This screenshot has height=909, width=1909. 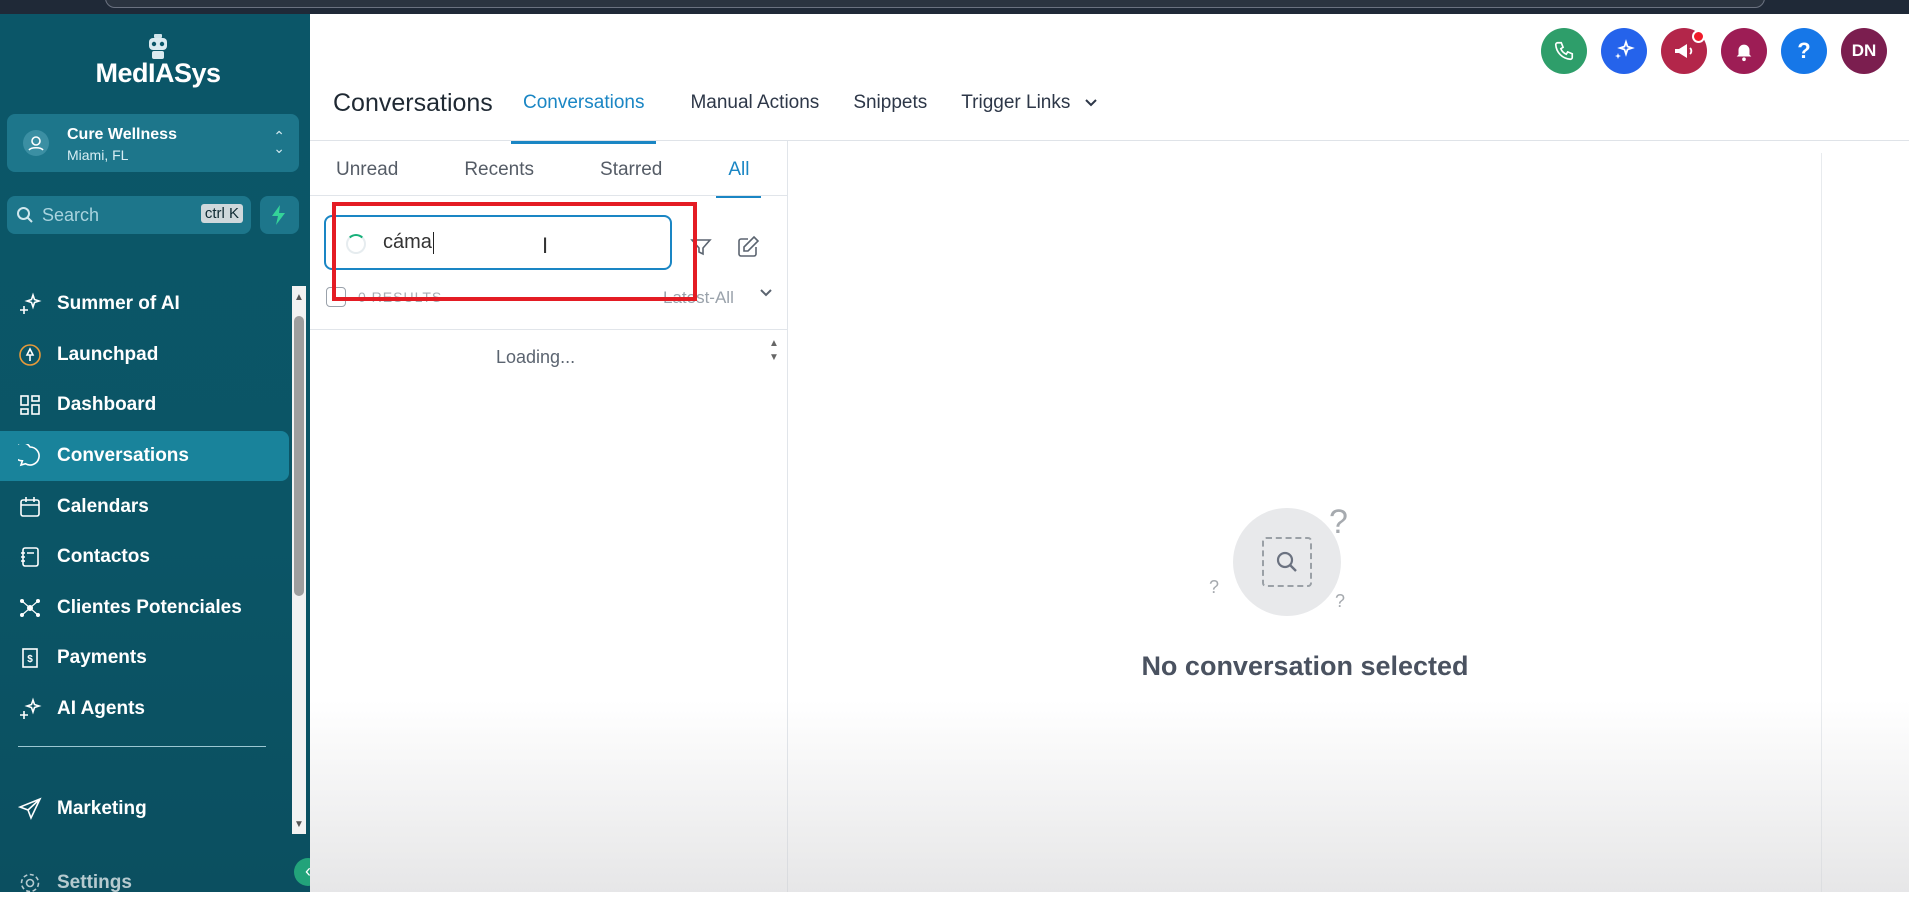 I want to click on magnifier-icon, so click(x=1286, y=561).